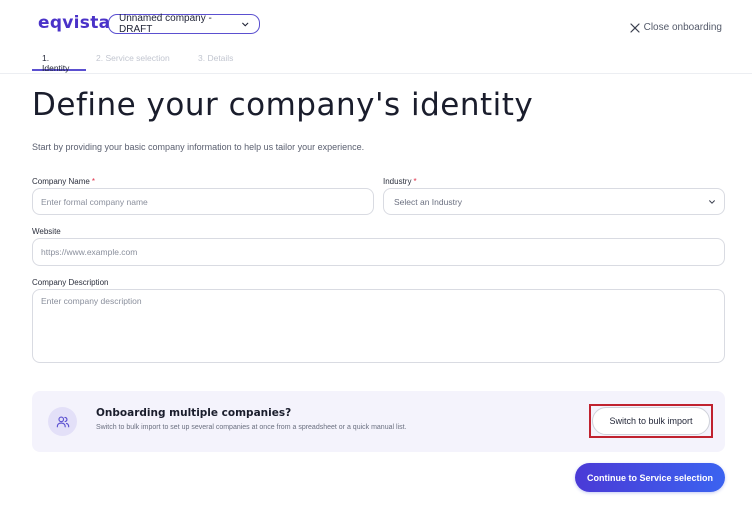 This screenshot has height=511, width=752. Describe the element at coordinates (651, 421) in the screenshot. I see `switch-to-bulk-import-button: Switch to bulk import` at that location.